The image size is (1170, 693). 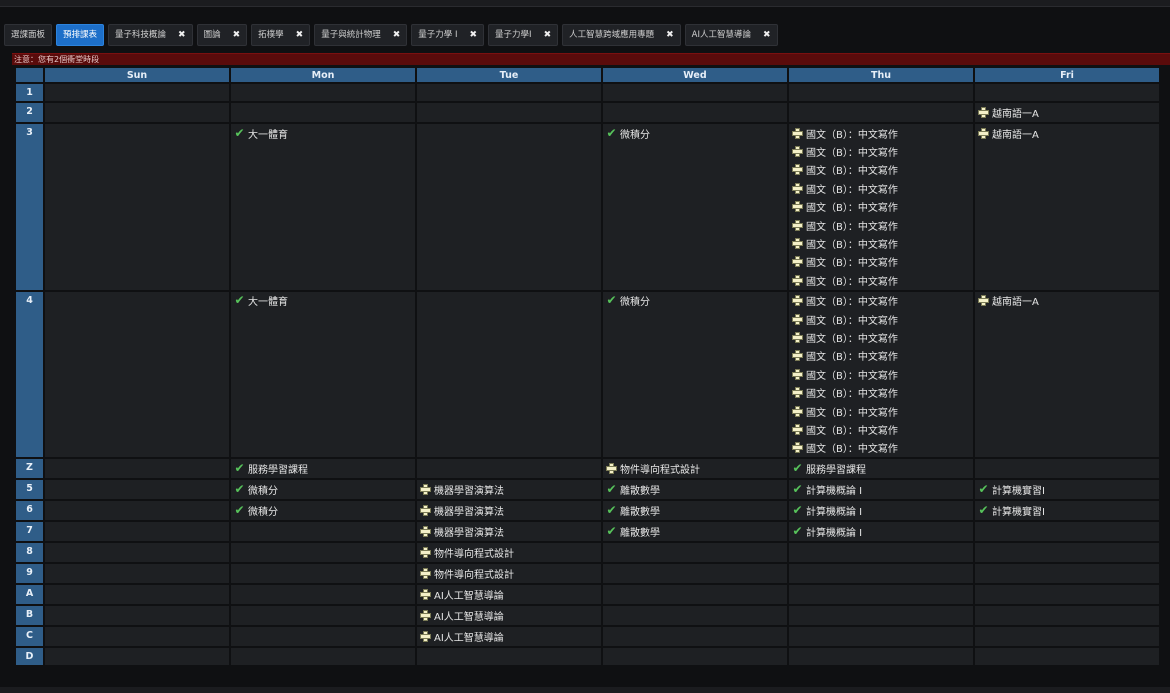 I want to click on course-entry: ✔ 離散數學, so click(x=695, y=489).